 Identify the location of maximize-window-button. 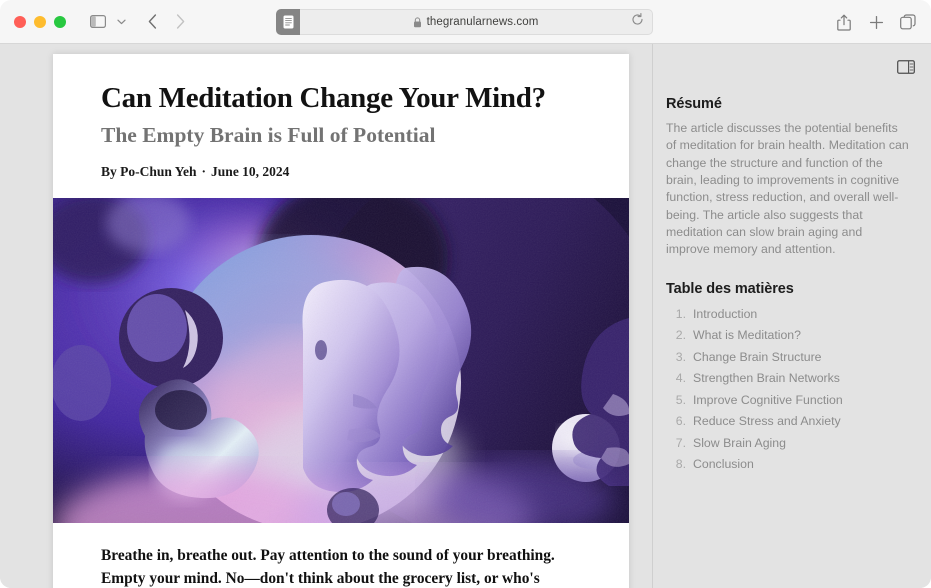
(60, 21).